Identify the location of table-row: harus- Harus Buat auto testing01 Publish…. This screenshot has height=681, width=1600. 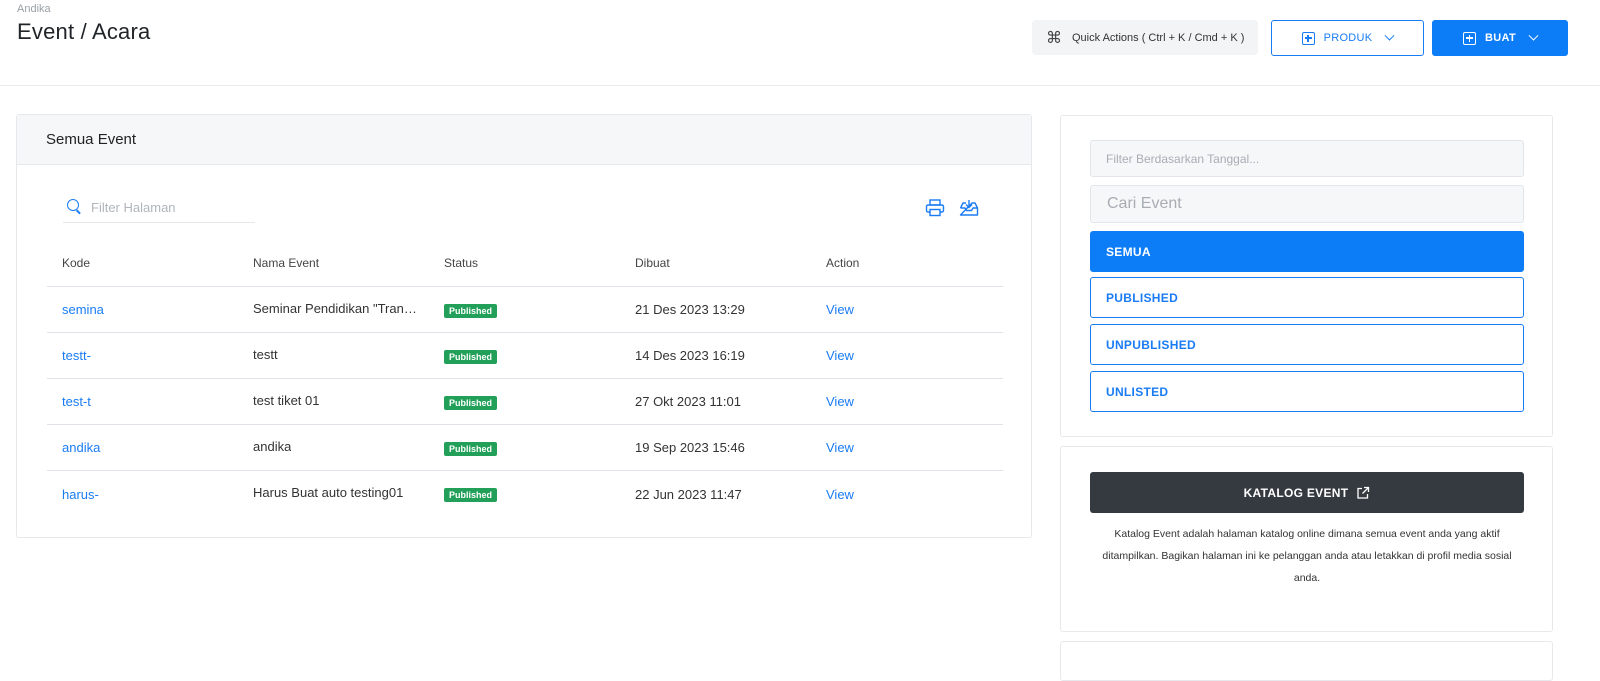
(525, 494).